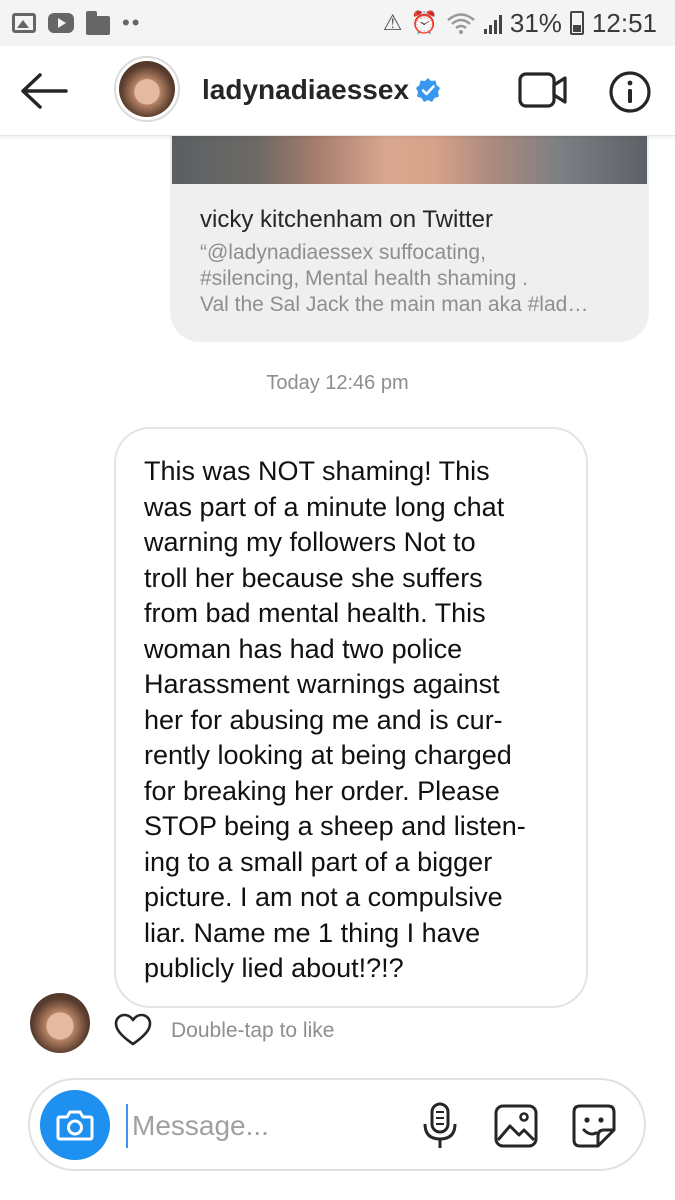 Image resolution: width=675 pixels, height=1200 pixels. What do you see at coordinates (535, 22) in the screenshot?
I see `battery-percent: 31%` at bounding box center [535, 22].